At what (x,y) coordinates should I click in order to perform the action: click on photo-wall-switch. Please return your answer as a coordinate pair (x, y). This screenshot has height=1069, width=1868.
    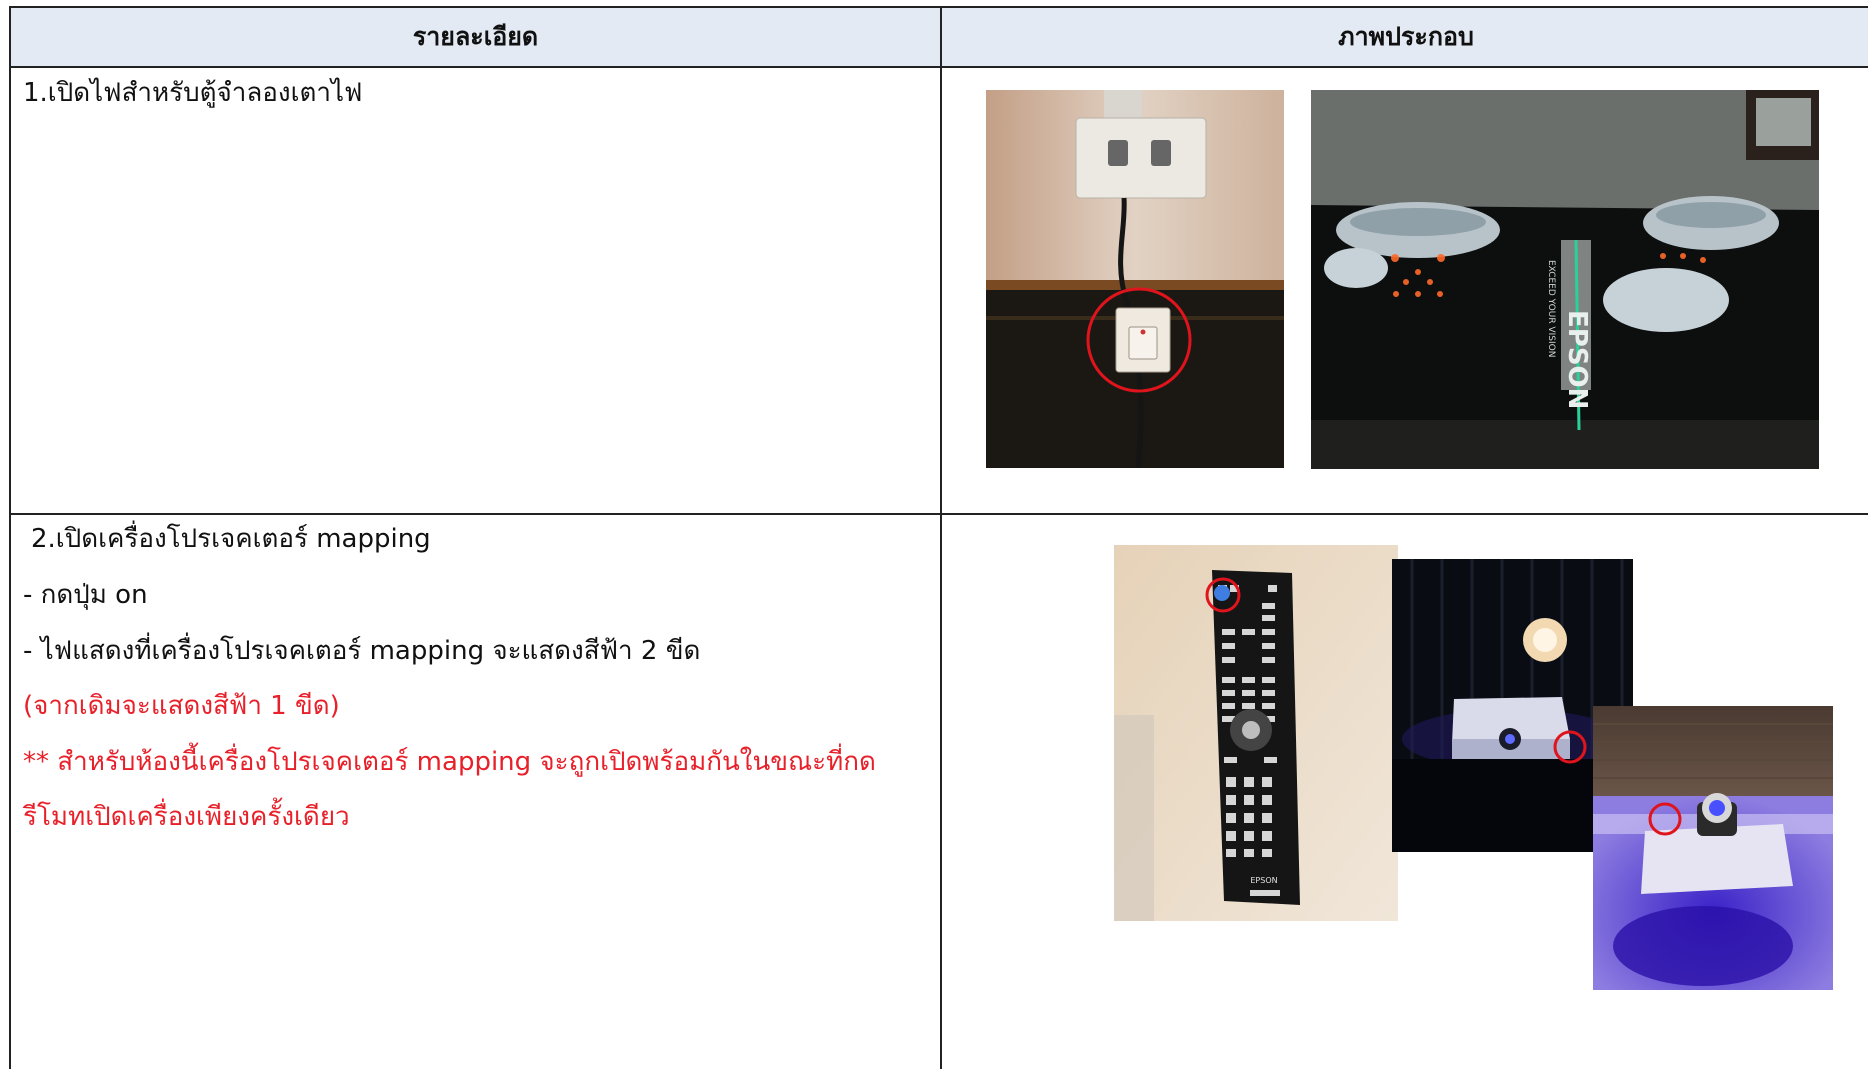
    Looking at the image, I should click on (1135, 279).